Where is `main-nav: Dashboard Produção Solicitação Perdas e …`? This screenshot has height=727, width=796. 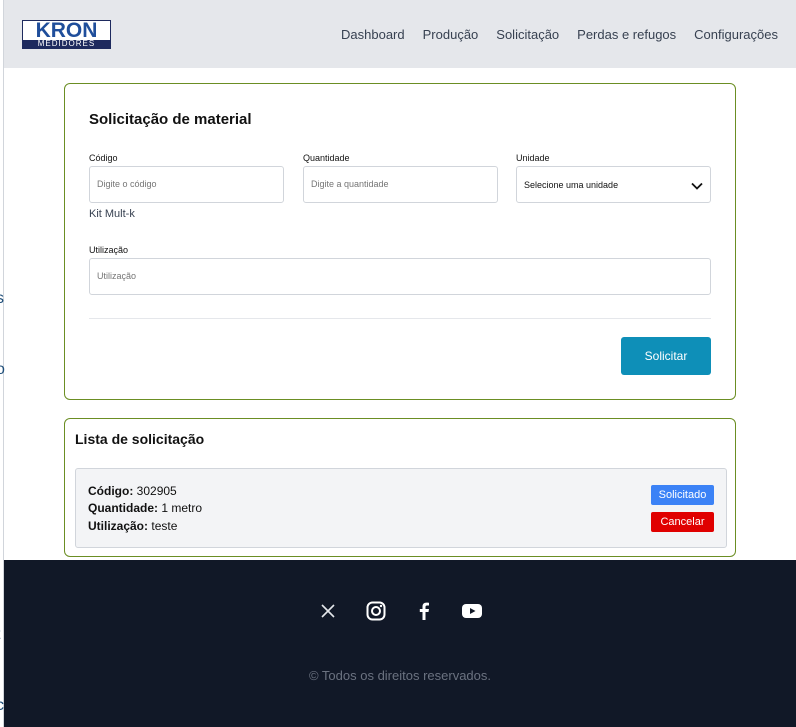
main-nav: Dashboard Produção Solicitação Perdas e … is located at coordinates (559, 34).